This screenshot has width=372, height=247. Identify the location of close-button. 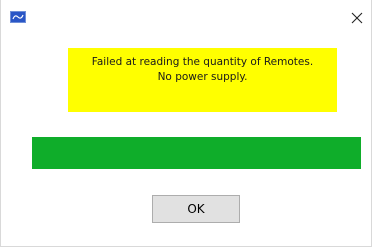
(357, 18).